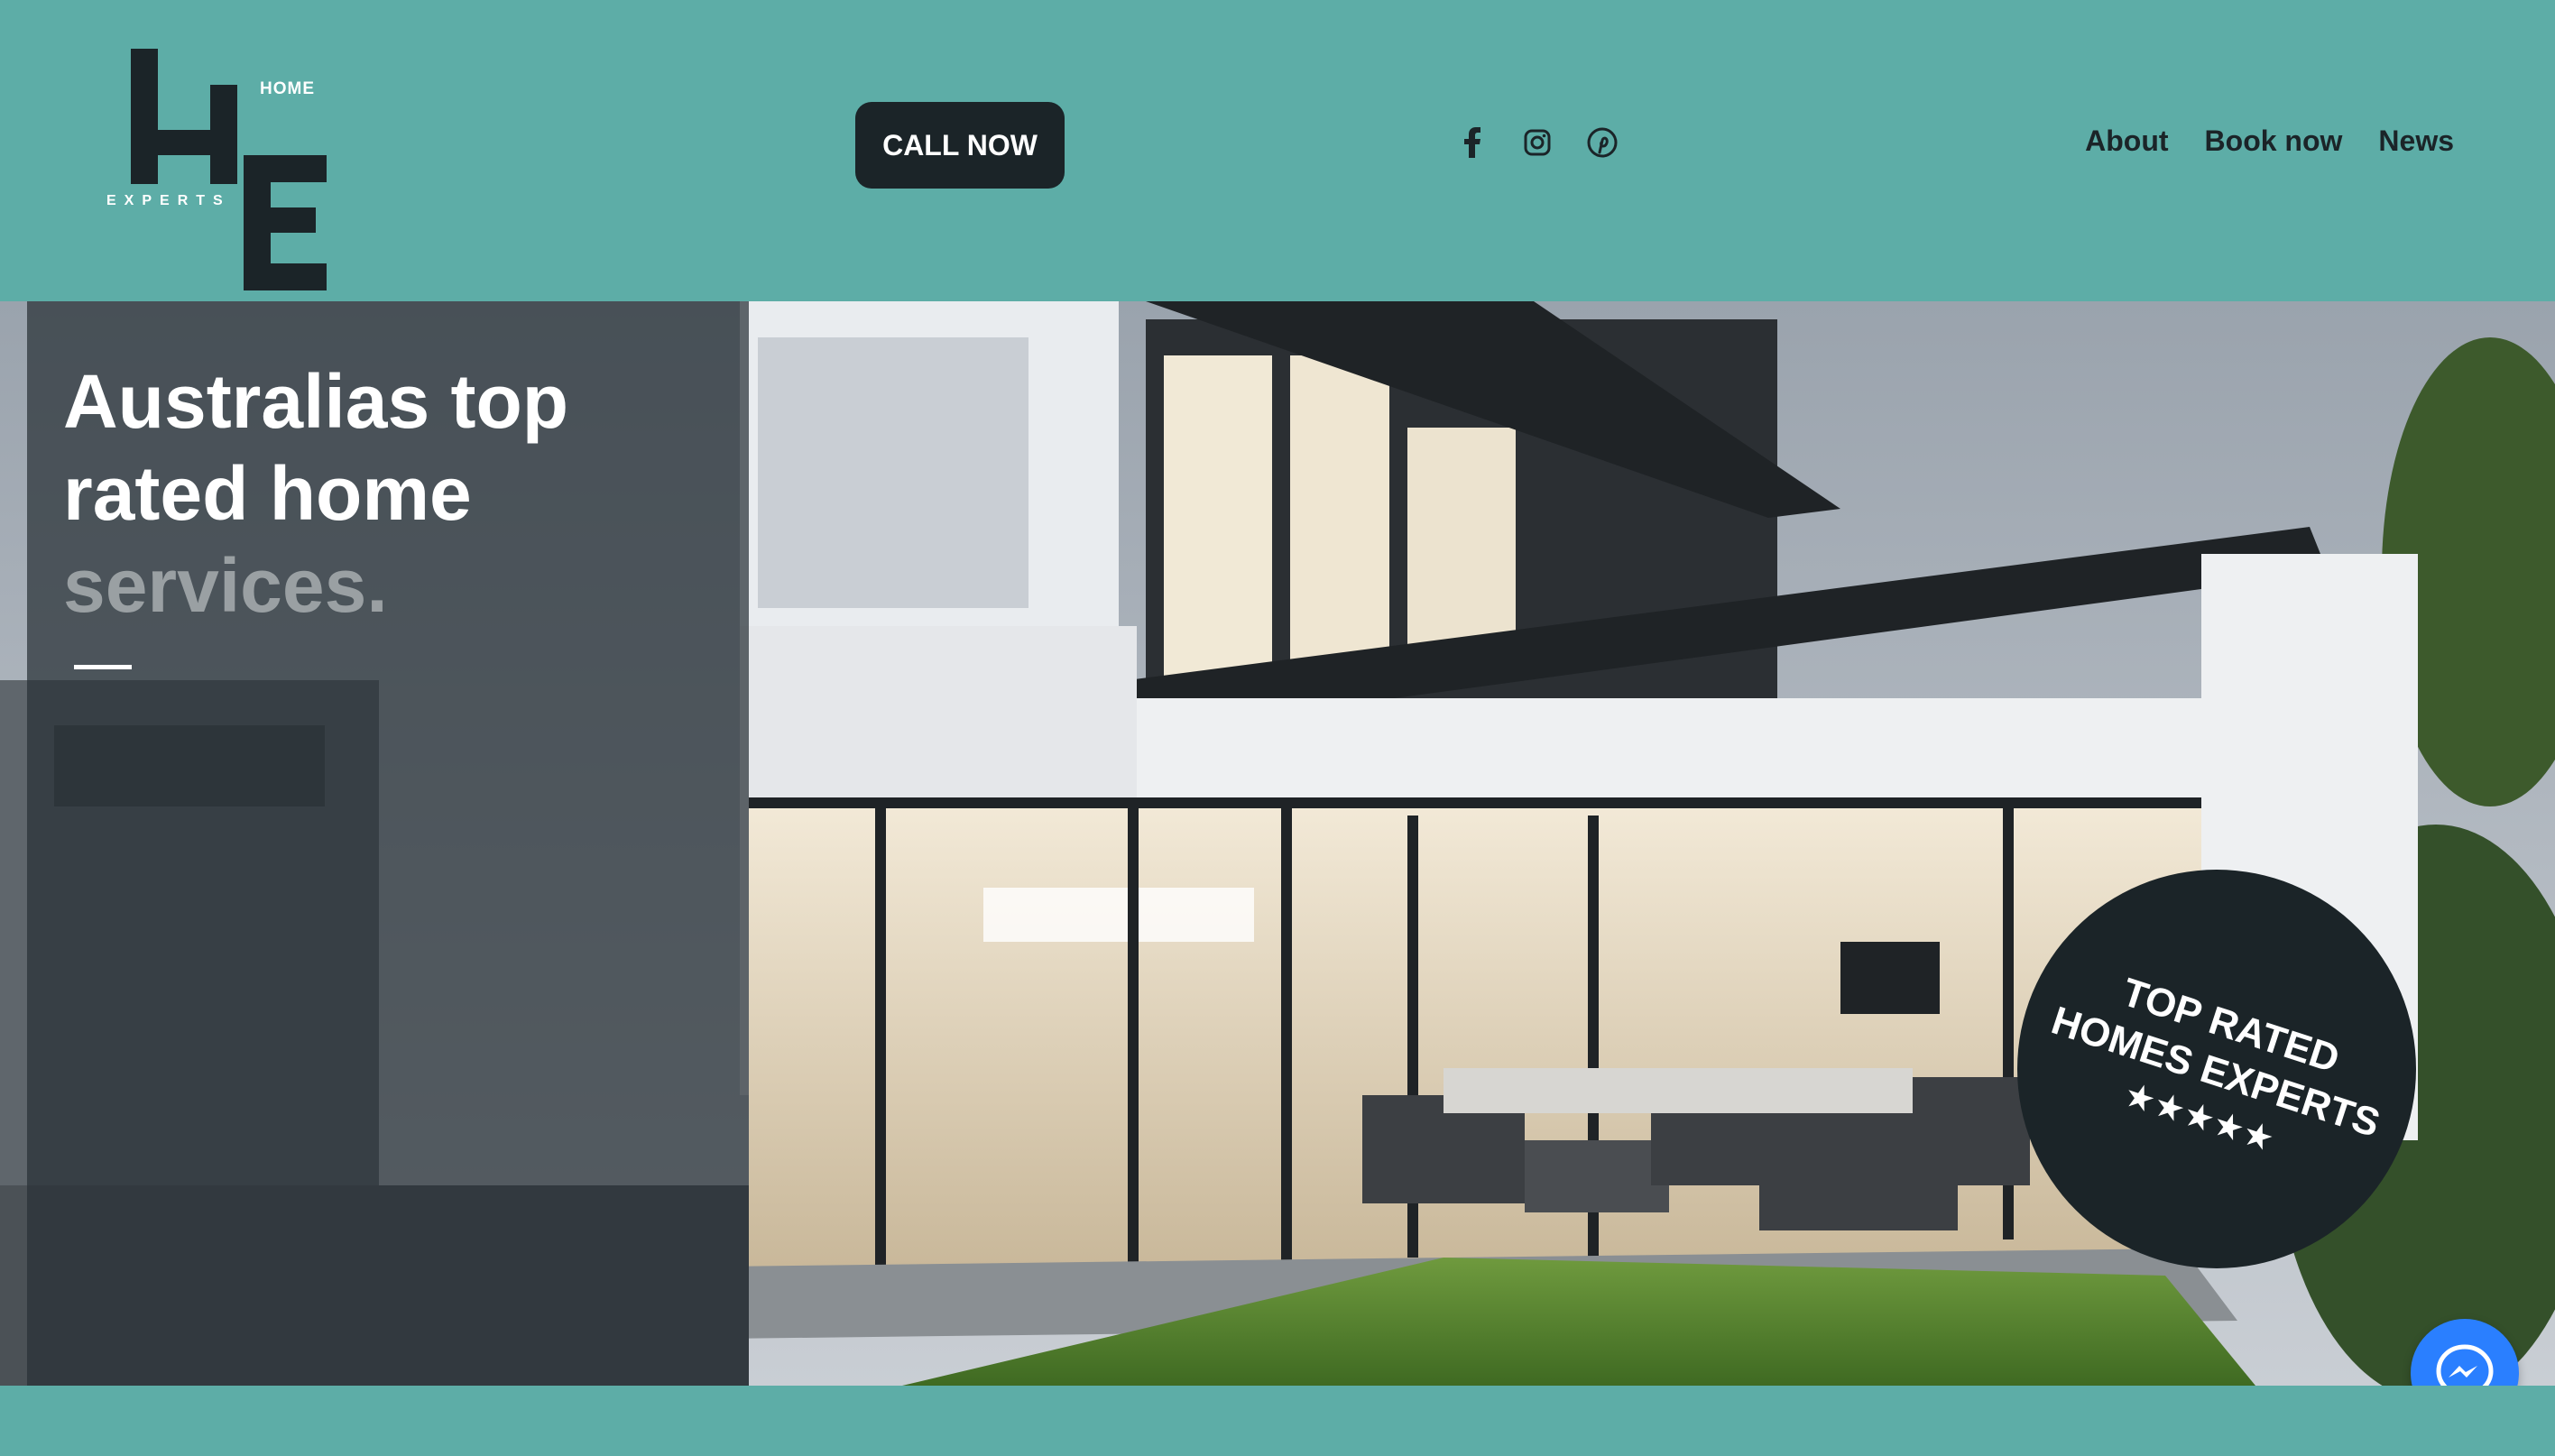 The image size is (2555, 1456). Describe the element at coordinates (316, 401) in the screenshot. I see `headline-line-1: Australias top` at that location.